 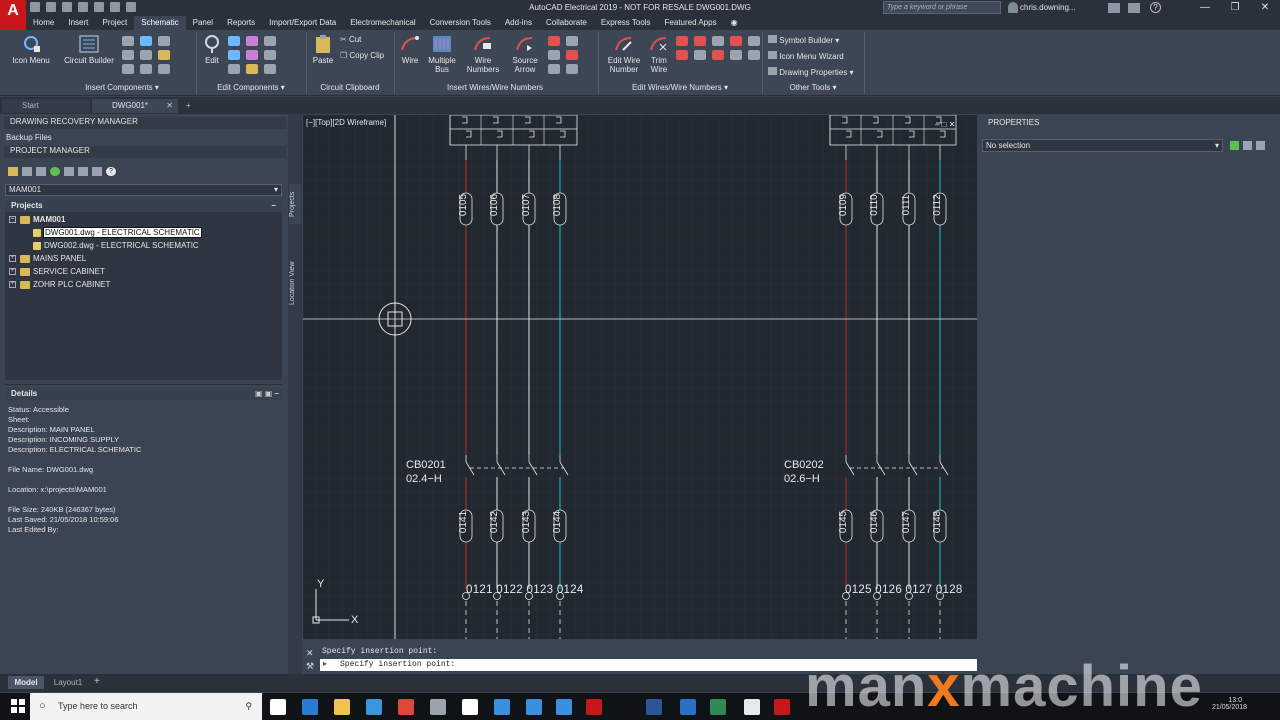 I want to click on source-arrow-button: Source Arrow, so click(x=525, y=54).